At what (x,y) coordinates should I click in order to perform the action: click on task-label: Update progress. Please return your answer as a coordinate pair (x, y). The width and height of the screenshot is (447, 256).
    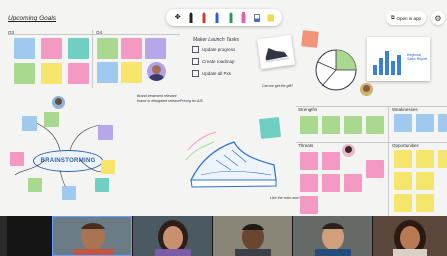
    Looking at the image, I should click on (219, 49).